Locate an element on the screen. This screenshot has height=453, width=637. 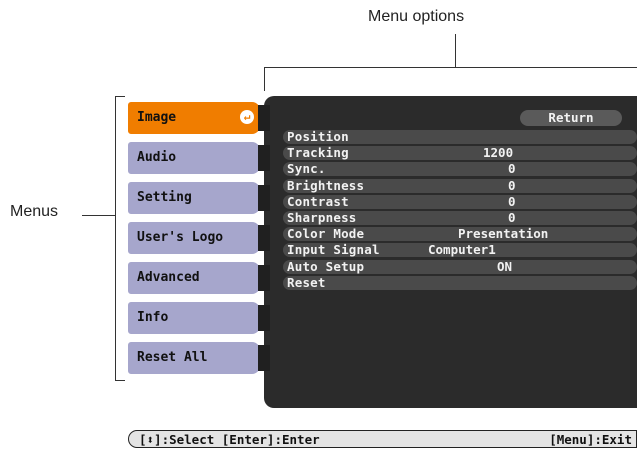
menu-tab-users-logo: User's Logo is located at coordinates (194, 238).